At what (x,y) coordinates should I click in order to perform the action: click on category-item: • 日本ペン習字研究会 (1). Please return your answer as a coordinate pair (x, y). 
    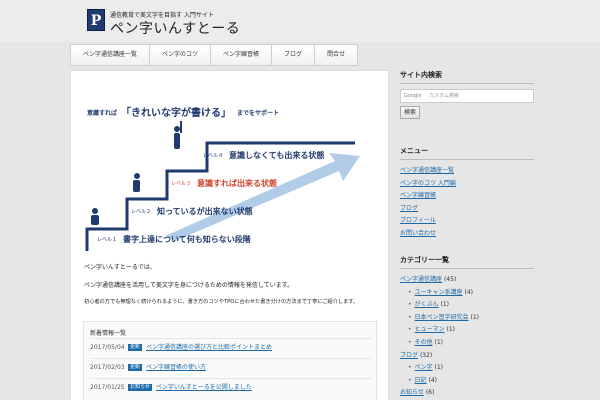
    Looking at the image, I should click on (467, 318).